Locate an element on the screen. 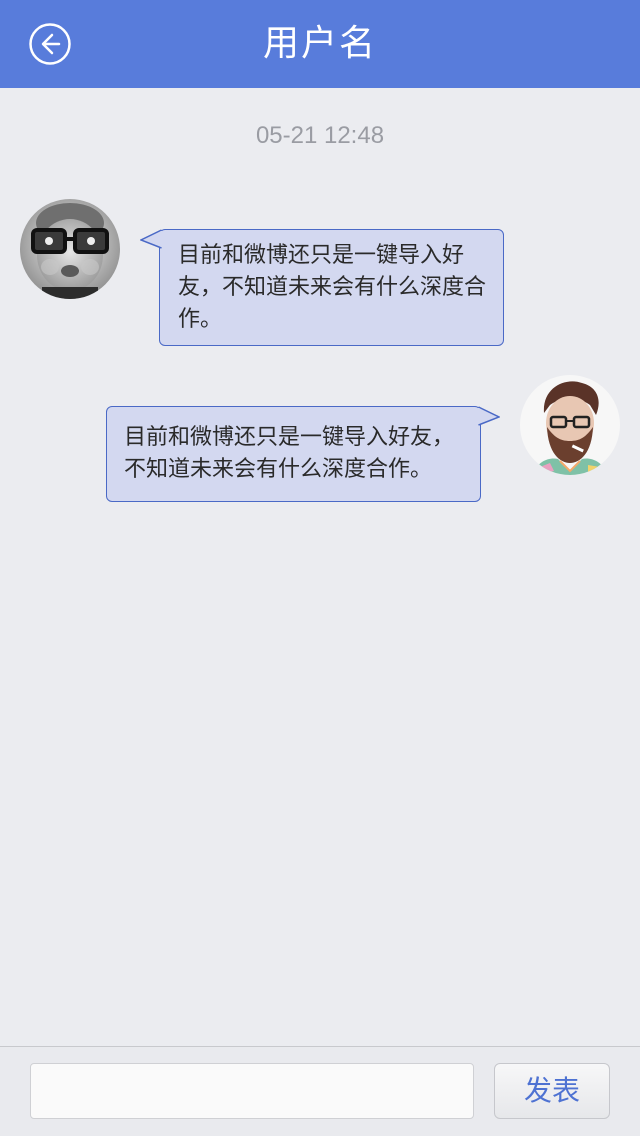 The width and height of the screenshot is (640, 1136). message-timestamp: 05-21 12:48 is located at coordinates (320, 135).